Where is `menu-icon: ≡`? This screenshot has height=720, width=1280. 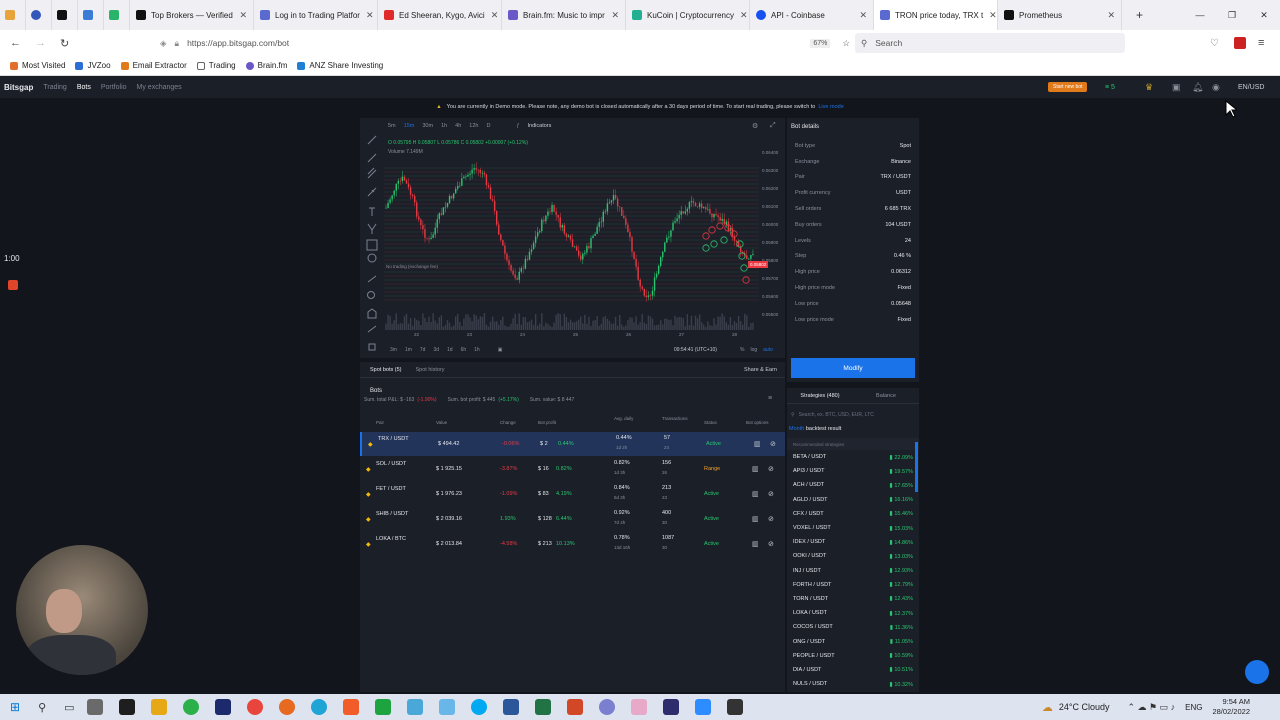 menu-icon: ≡ is located at coordinates (1261, 43).